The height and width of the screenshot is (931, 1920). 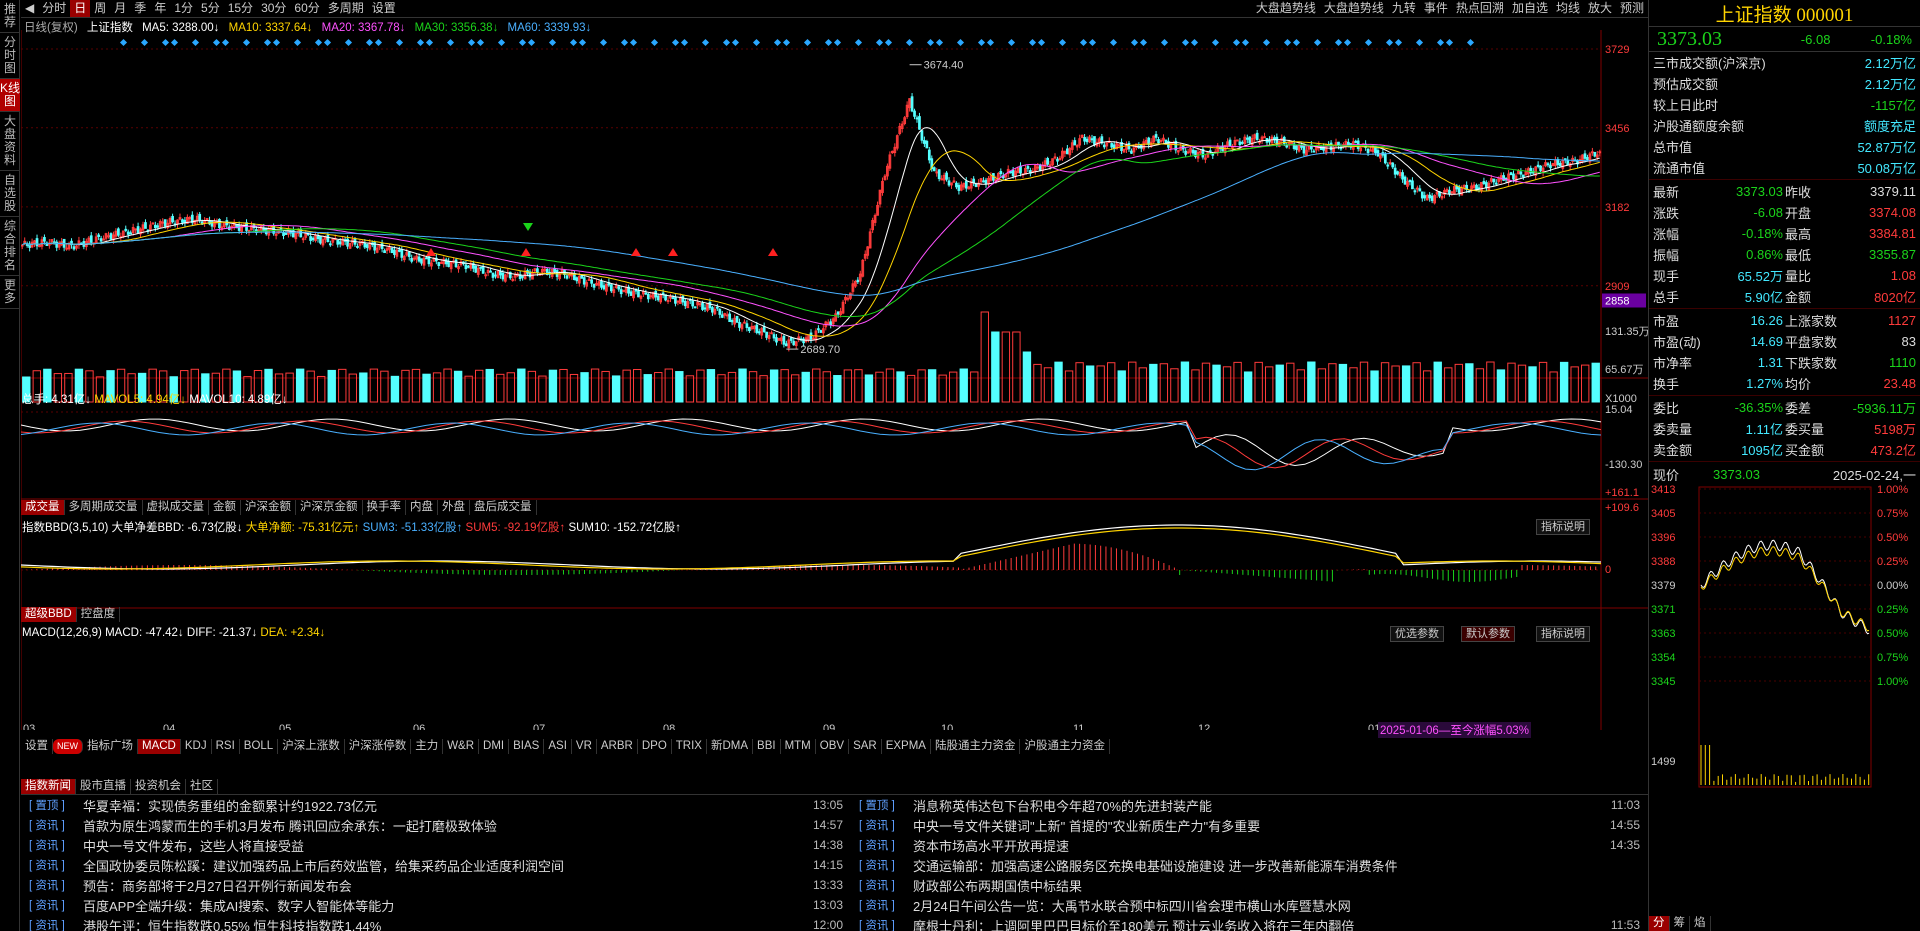 What do you see at coordinates (1417, 634) in the screenshot?
I see `macd-optimal-params-button: 优选参数` at bounding box center [1417, 634].